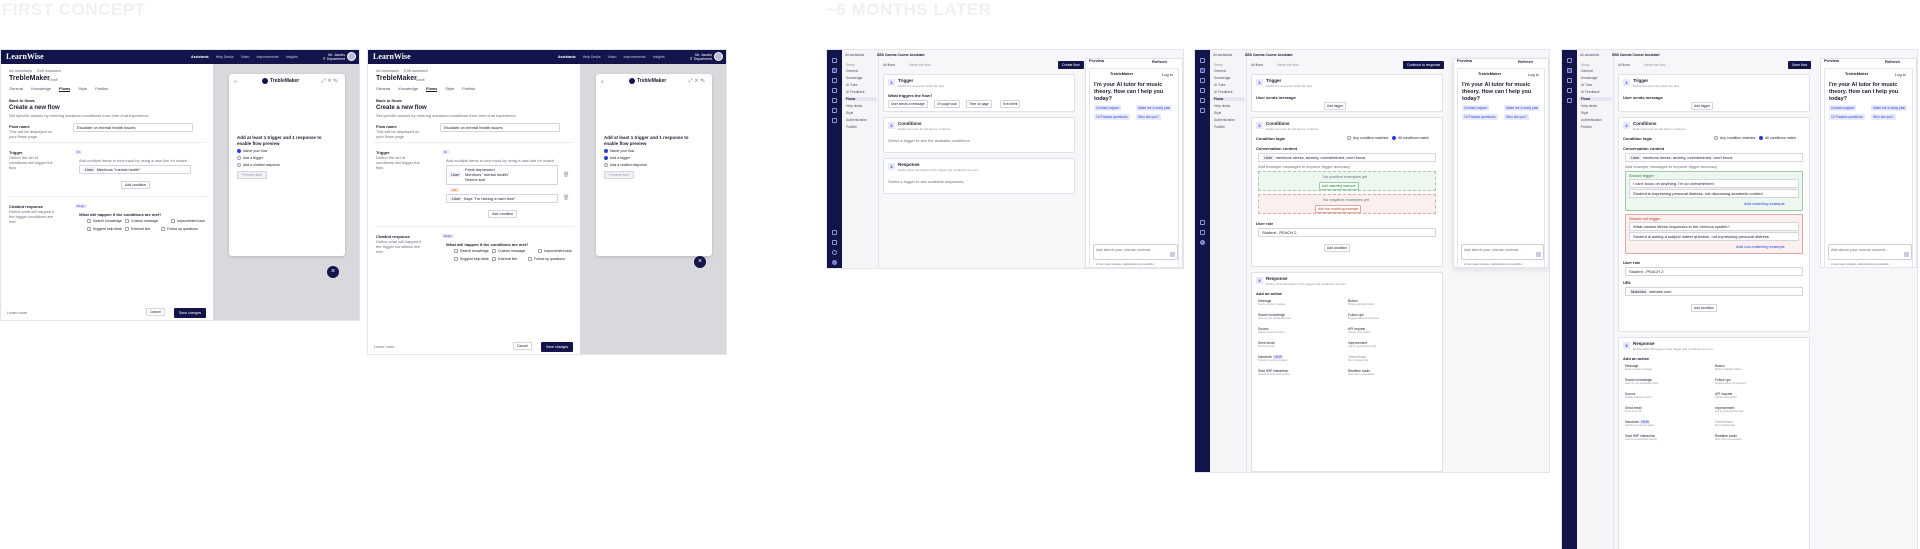 Image resolution: width=1920 pixels, height=549 pixels. I want to click on tab-general: General, so click(383, 89).